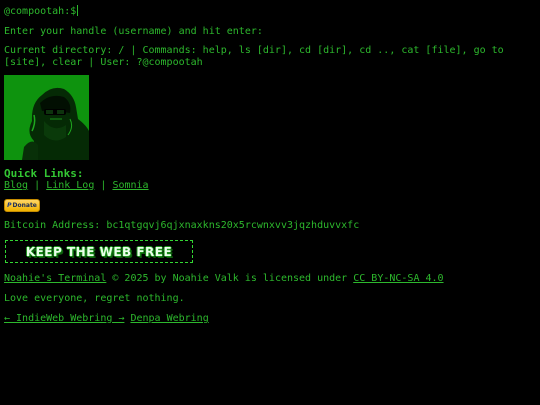  I want to click on banner-text: KEEP THE WEB FREE, so click(99, 251).